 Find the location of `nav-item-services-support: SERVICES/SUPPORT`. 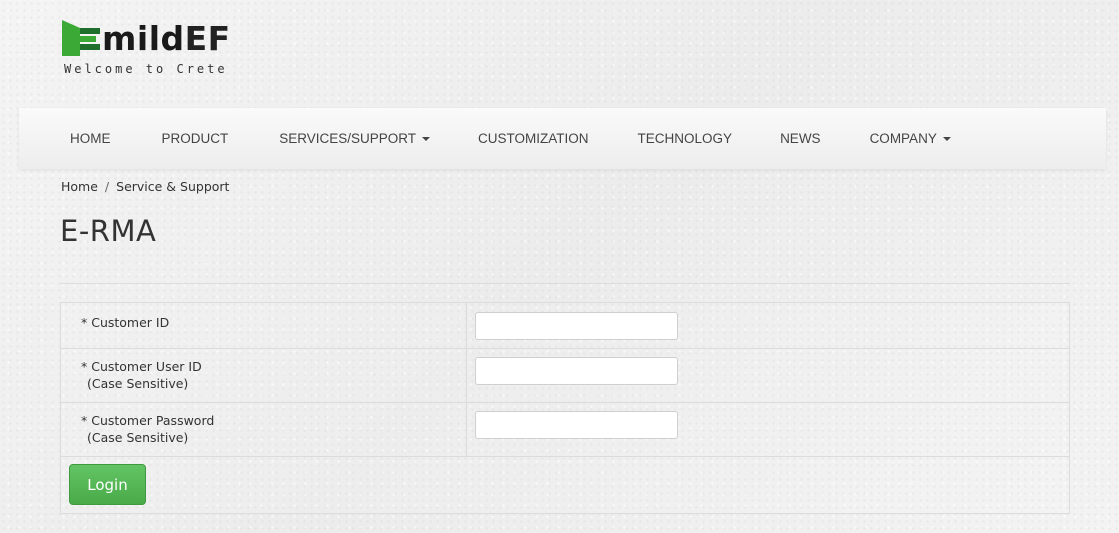

nav-item-services-support: SERVICES/SUPPORT is located at coordinates (355, 138).